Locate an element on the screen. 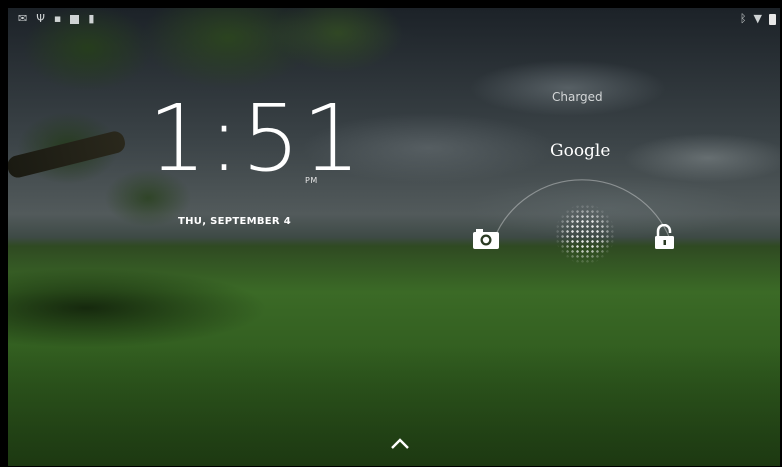 The width and height of the screenshot is (782, 467). charge-status: Charged is located at coordinates (577, 97).